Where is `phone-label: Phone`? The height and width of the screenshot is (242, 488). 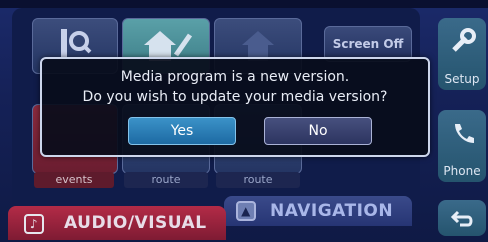
phone-label: Phone is located at coordinates (462, 171).